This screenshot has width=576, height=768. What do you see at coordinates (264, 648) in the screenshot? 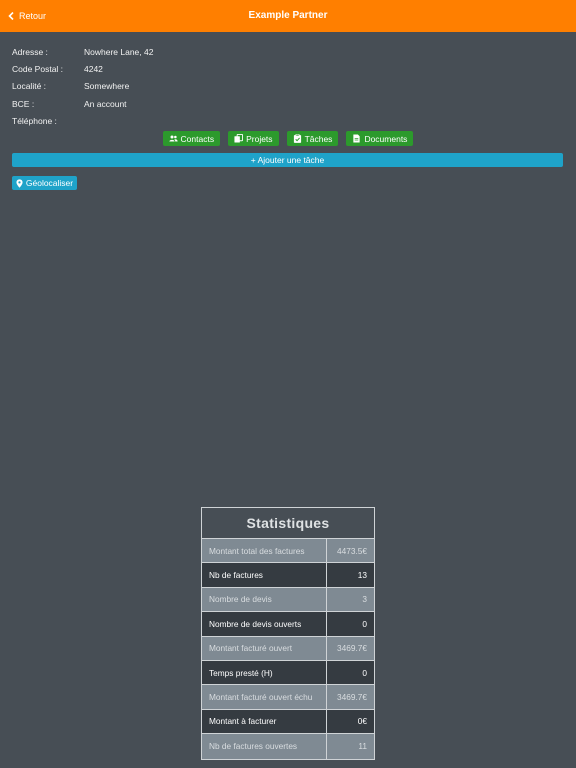
I see `stat-label: Montant facturé ouvert` at bounding box center [264, 648].